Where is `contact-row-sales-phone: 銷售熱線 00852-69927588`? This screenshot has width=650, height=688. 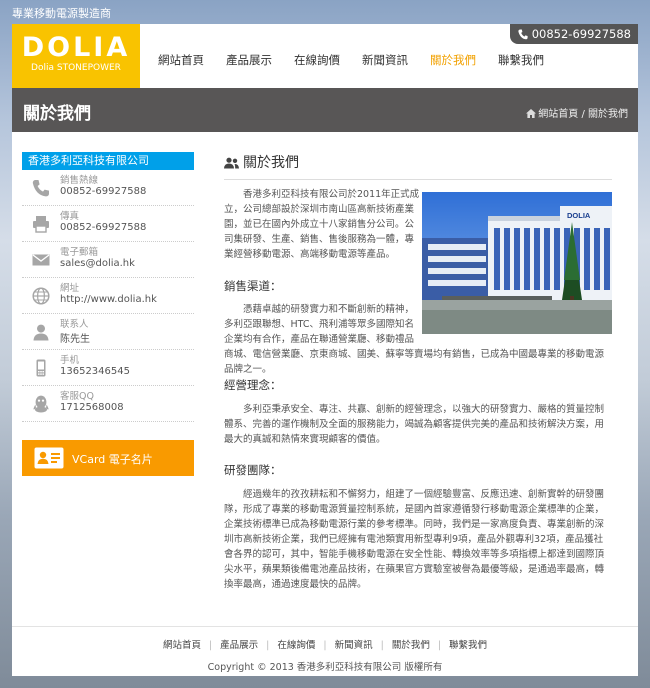 contact-row-sales-phone: 銷售熱線 00852-69927588 is located at coordinates (108, 188).